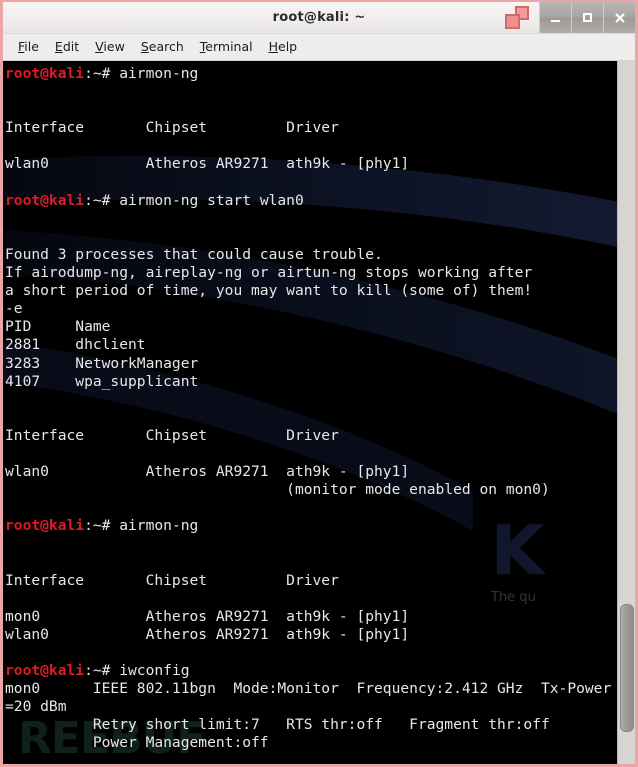 This screenshot has width=638, height=767. What do you see at coordinates (36, 707) in the screenshot?
I see `terminal-output-line: =20 dBm` at bounding box center [36, 707].